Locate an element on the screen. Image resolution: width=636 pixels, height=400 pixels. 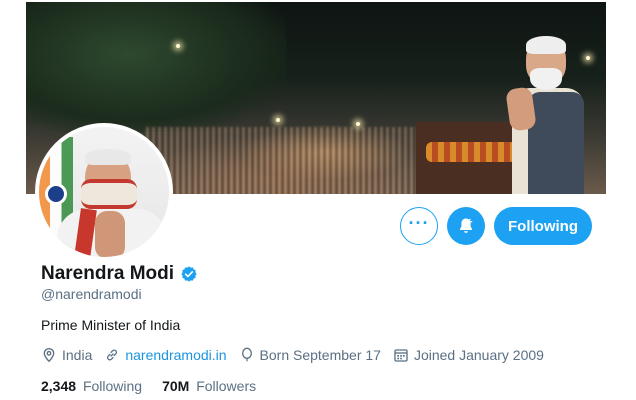
location-pin-icon is located at coordinates (49, 355).